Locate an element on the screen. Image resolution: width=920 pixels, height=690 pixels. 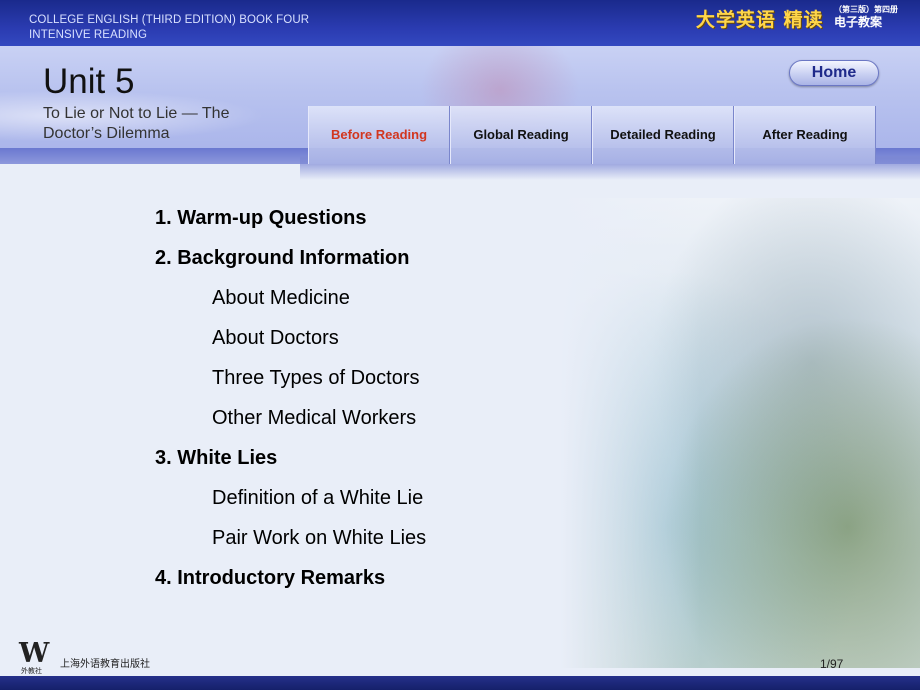
publisher-logo-mark: W is located at coordinates (34, 653).